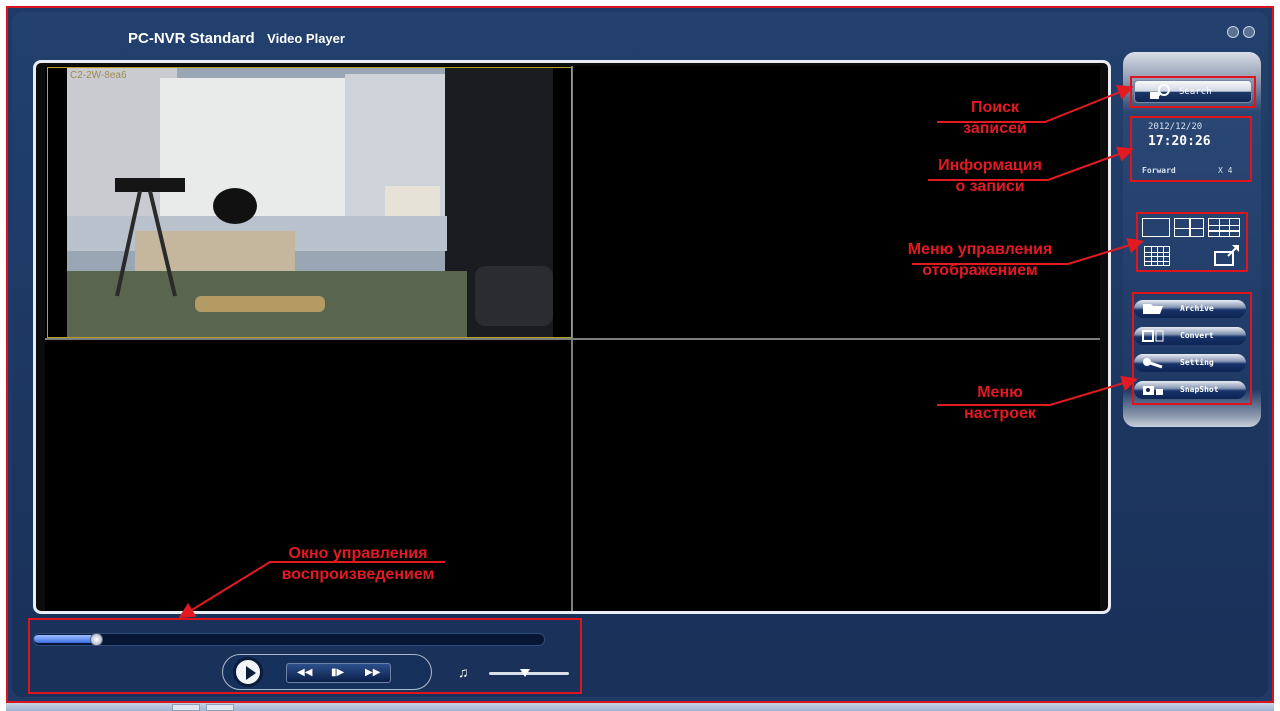 The height and width of the screenshot is (711, 1280). Describe the element at coordinates (990, 165) in the screenshot. I see `info-annotation-line1: Информация` at that location.